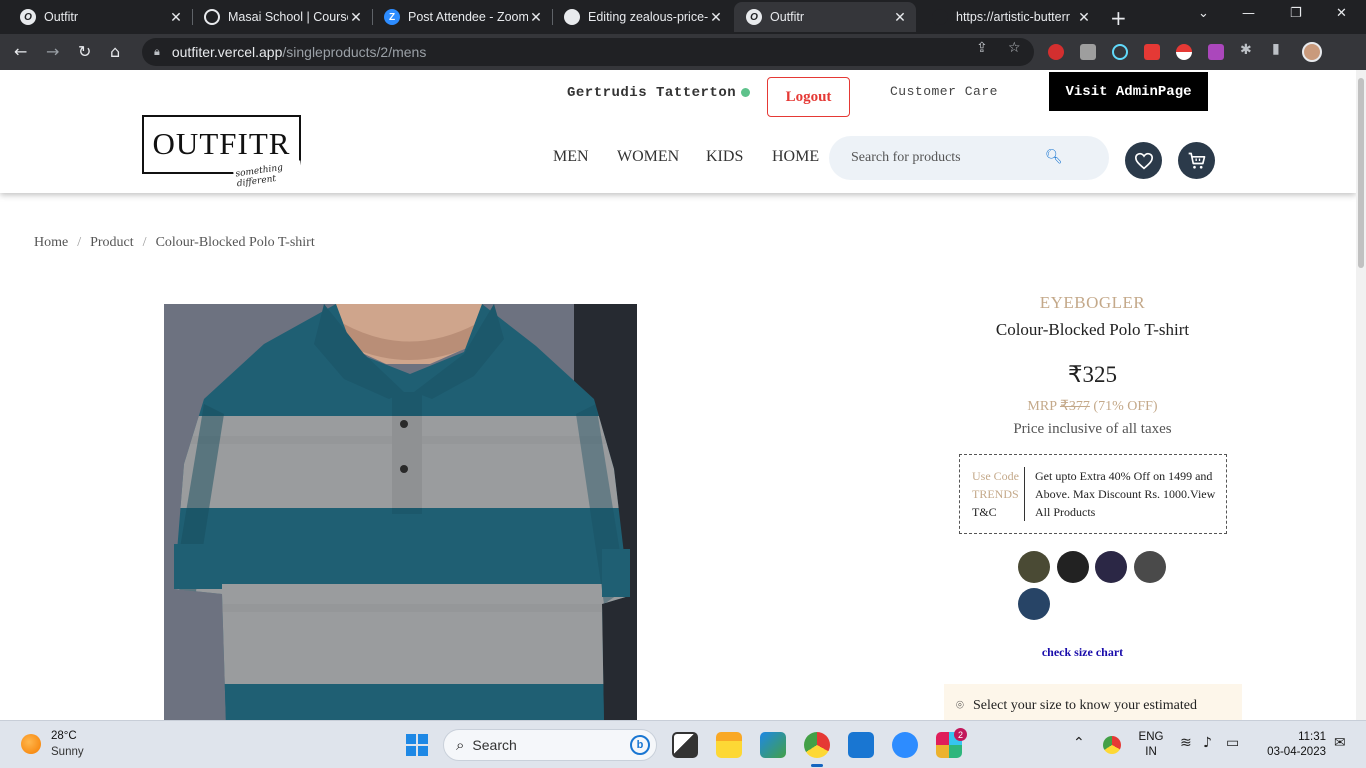 The height and width of the screenshot is (768, 1366). I want to click on vscode-icon, so click(861, 745).